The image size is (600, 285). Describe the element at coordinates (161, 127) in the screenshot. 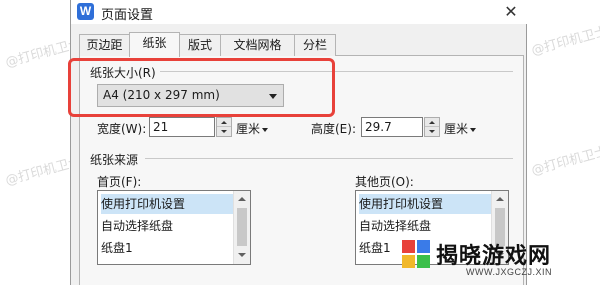

I see `width-value: 21` at that location.